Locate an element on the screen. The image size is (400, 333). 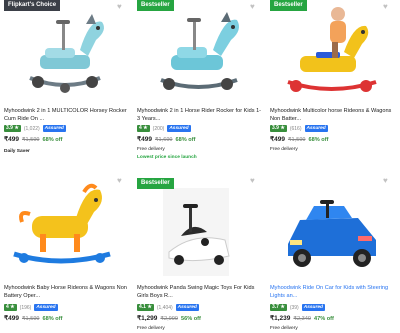
rating-row: 4.1 ★ (1,404) Assured is located at coordinates (168, 307).